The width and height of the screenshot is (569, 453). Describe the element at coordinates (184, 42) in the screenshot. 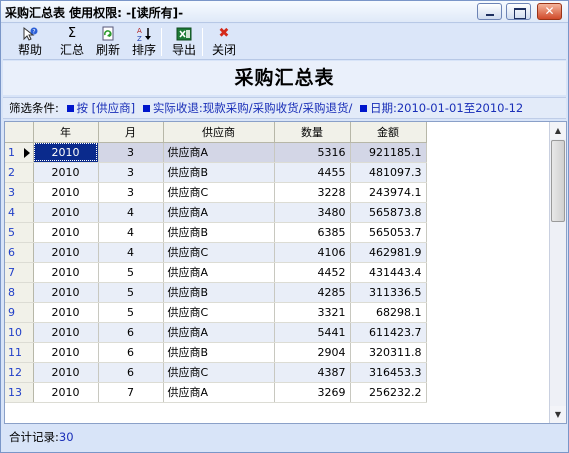

I see `export-button: 导出` at that location.